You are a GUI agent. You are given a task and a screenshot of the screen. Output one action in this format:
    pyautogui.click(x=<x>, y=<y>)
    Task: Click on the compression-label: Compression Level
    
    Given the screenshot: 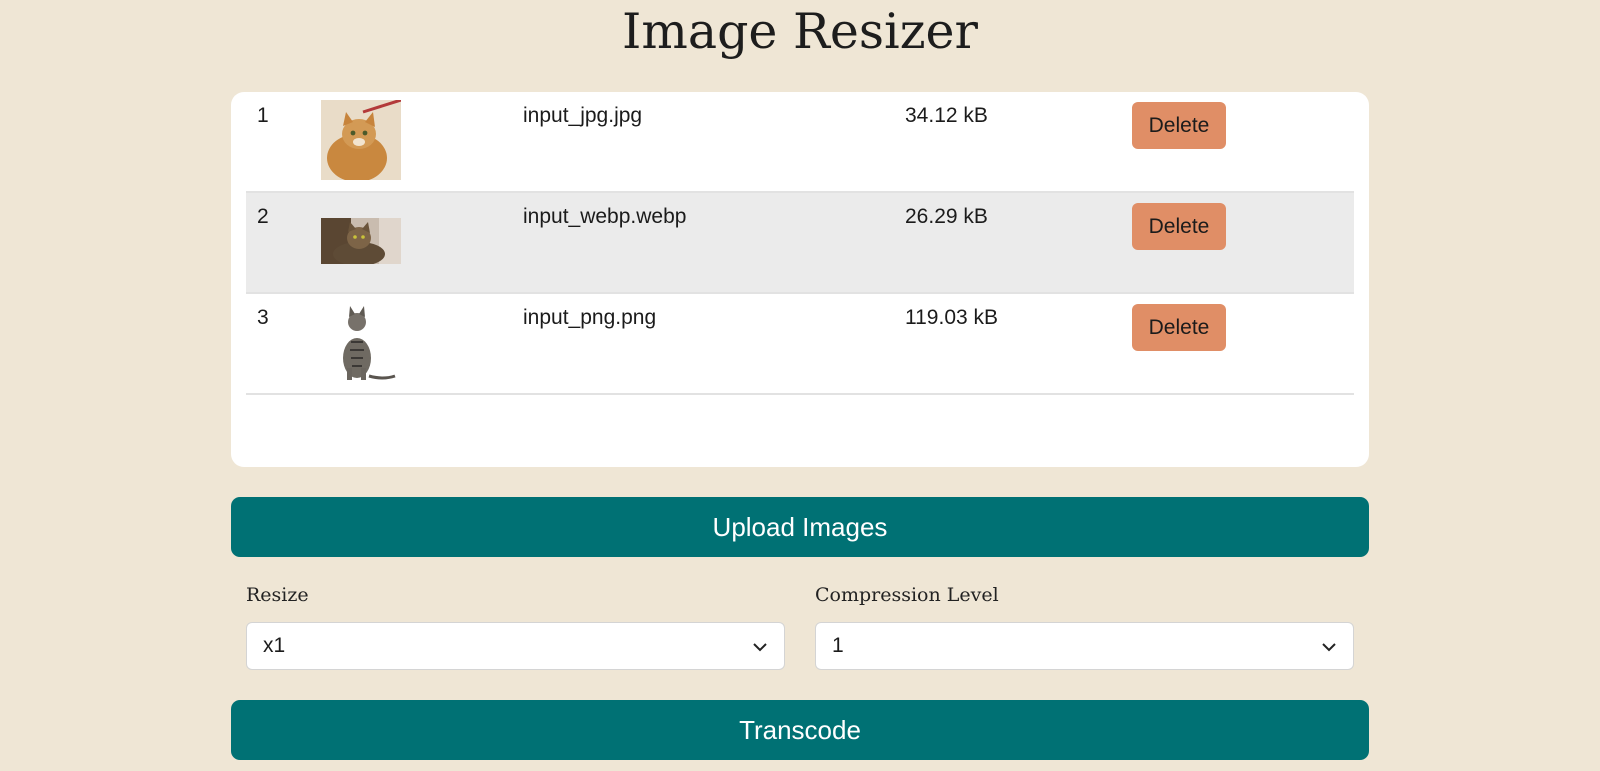 What is the action you would take?
    pyautogui.click(x=907, y=595)
    